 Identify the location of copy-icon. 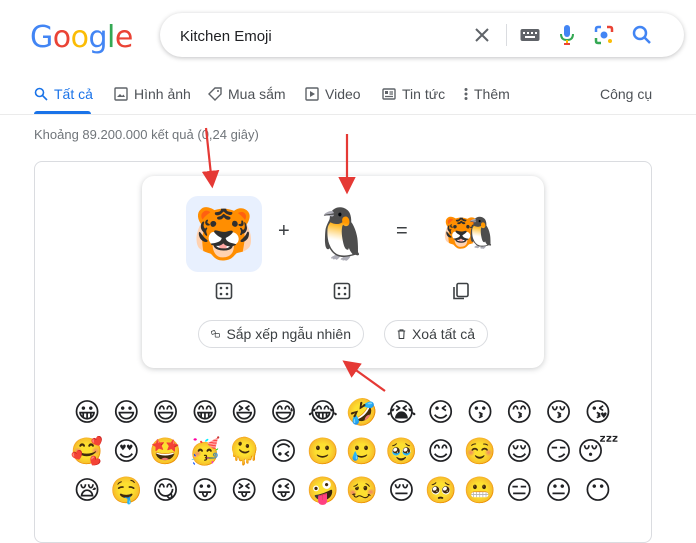
(461, 291).